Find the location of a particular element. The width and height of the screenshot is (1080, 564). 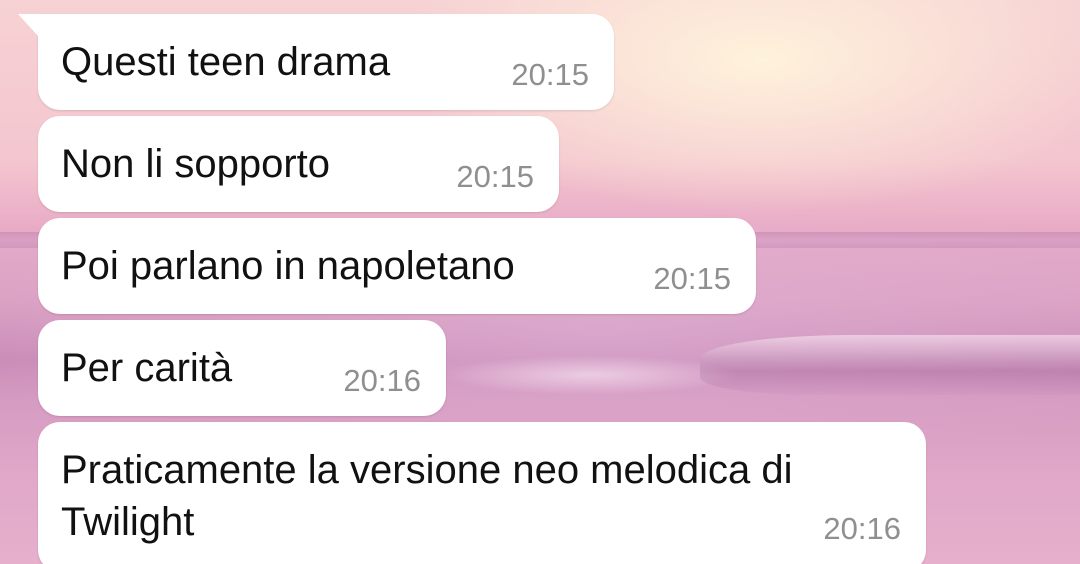

bubble-tail-icon is located at coordinates (28, 25).